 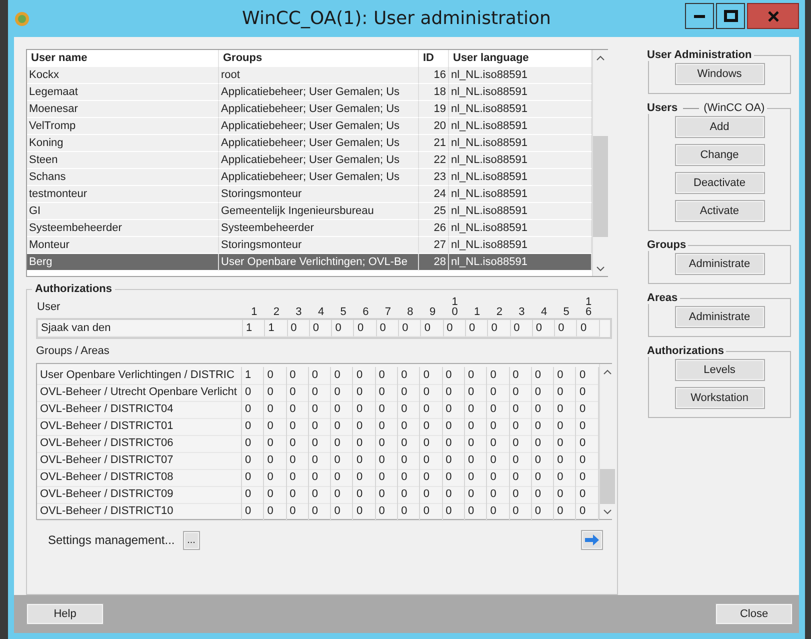 What do you see at coordinates (123, 92) in the screenshot?
I see `table-cell: Legemaat` at bounding box center [123, 92].